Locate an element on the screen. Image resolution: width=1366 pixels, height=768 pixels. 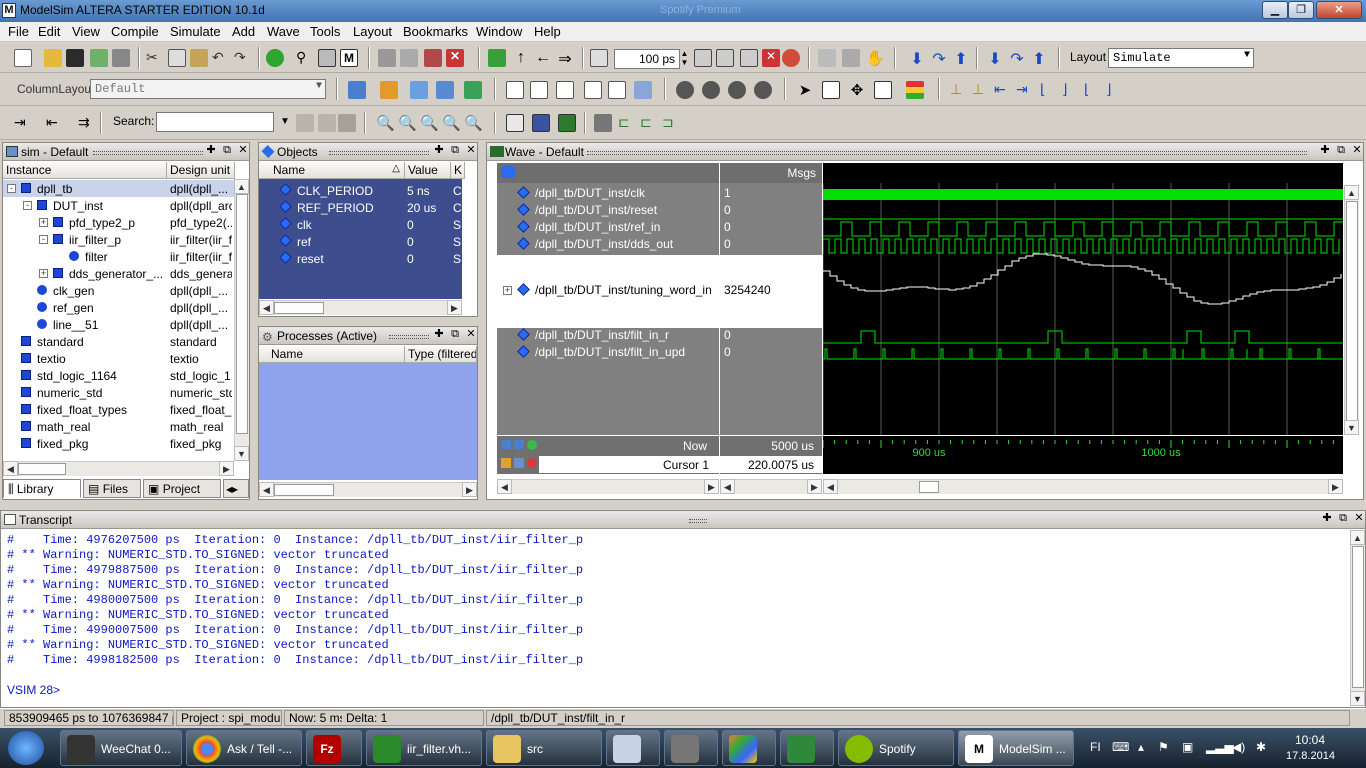
task-explorer: src is located at coordinates (544, 748).